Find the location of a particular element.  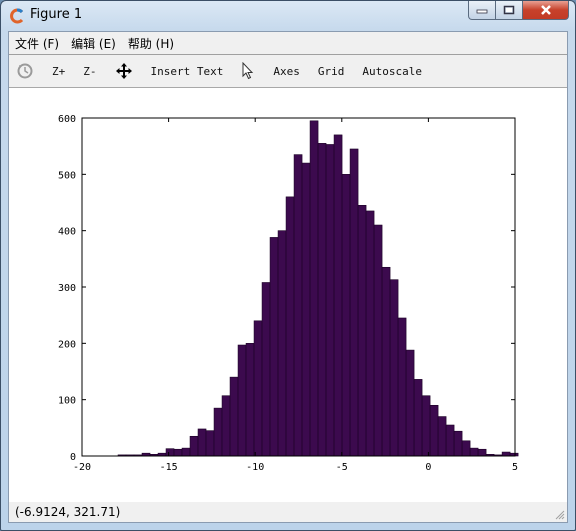

menu-file: 文件 (F) is located at coordinates (37, 43).